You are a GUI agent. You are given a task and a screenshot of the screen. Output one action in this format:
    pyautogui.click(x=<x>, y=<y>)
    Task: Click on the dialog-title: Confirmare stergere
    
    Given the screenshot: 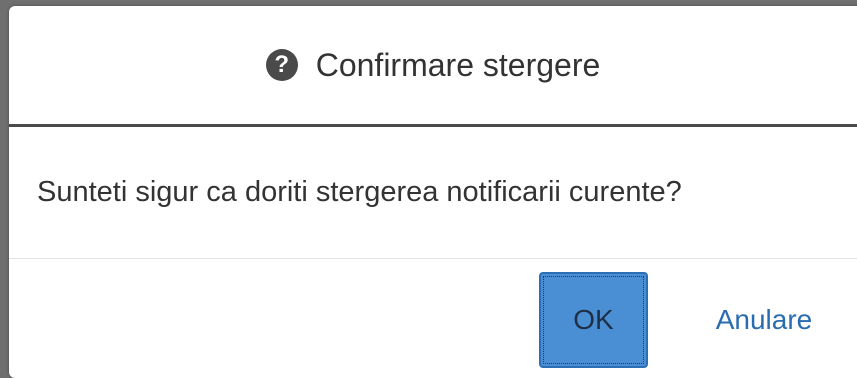 What is the action you would take?
    pyautogui.click(x=458, y=64)
    